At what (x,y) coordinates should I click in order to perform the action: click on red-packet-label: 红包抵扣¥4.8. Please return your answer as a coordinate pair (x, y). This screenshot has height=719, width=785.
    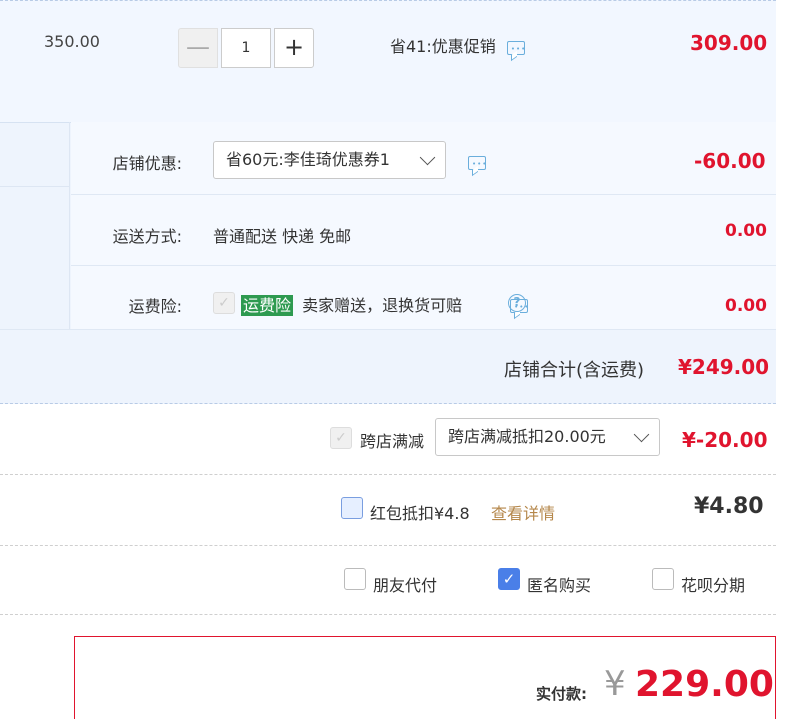
    Looking at the image, I should click on (420, 513).